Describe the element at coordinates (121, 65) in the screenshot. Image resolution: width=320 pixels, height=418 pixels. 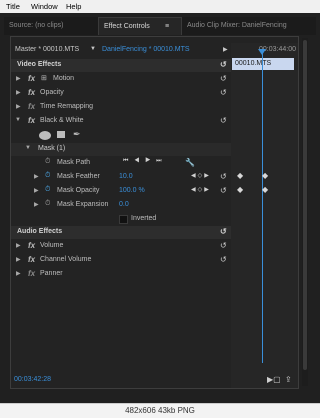
I see `video-effects-header: Video Effects ↺` at that location.